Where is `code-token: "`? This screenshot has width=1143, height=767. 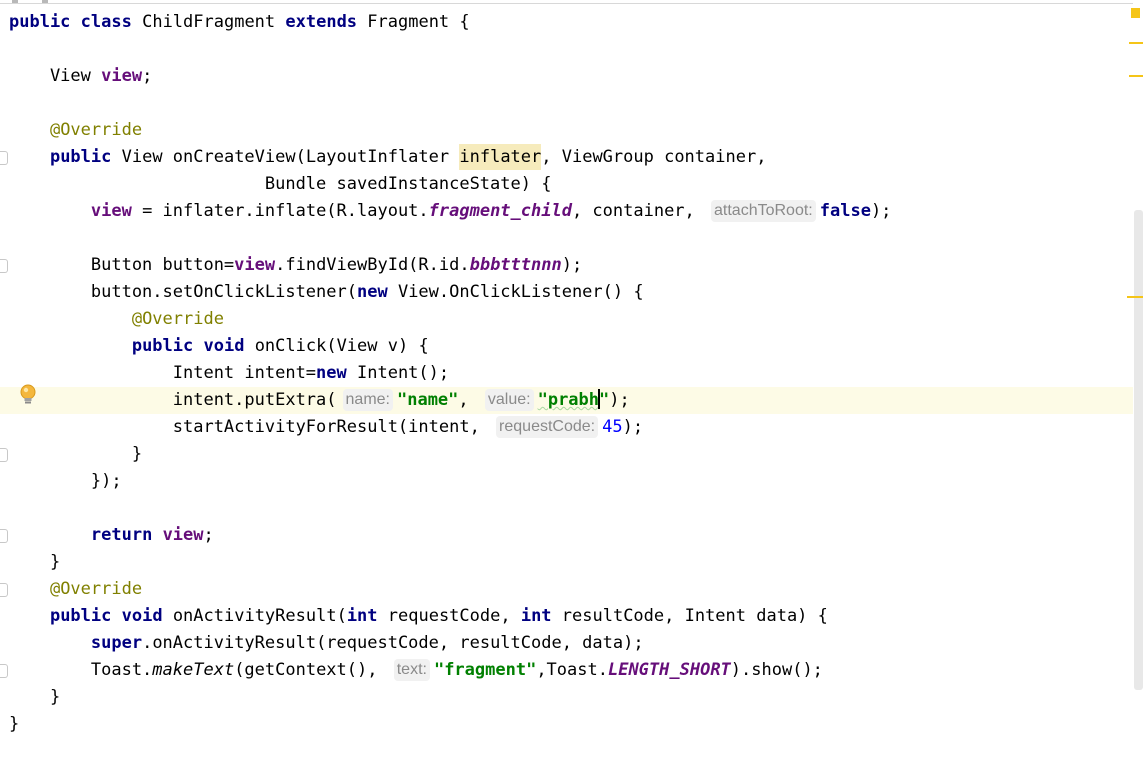
code-token: " is located at coordinates (604, 400).